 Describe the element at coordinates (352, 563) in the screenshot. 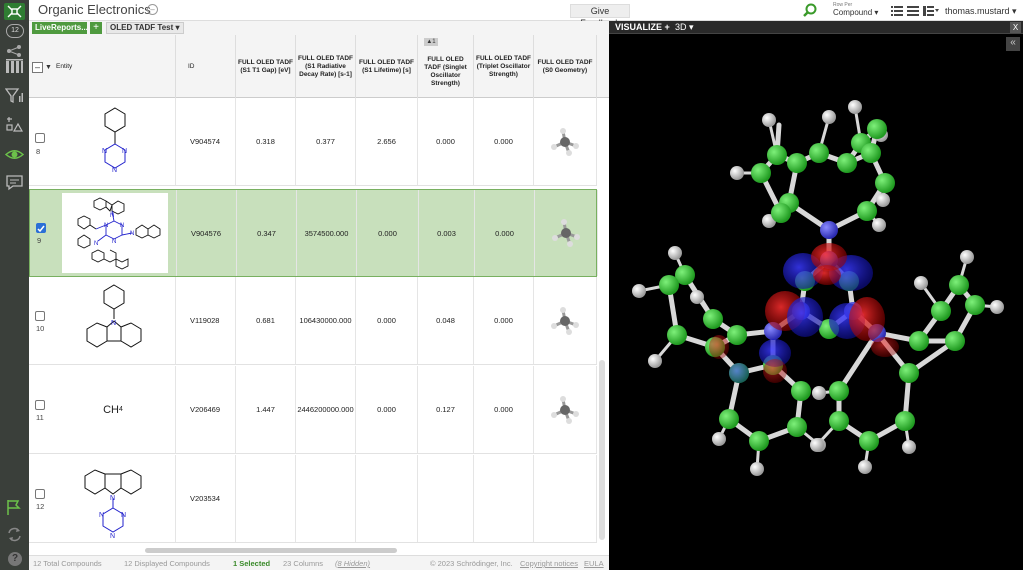

I see `hidden-columns-link: (8 Hidden)` at that location.